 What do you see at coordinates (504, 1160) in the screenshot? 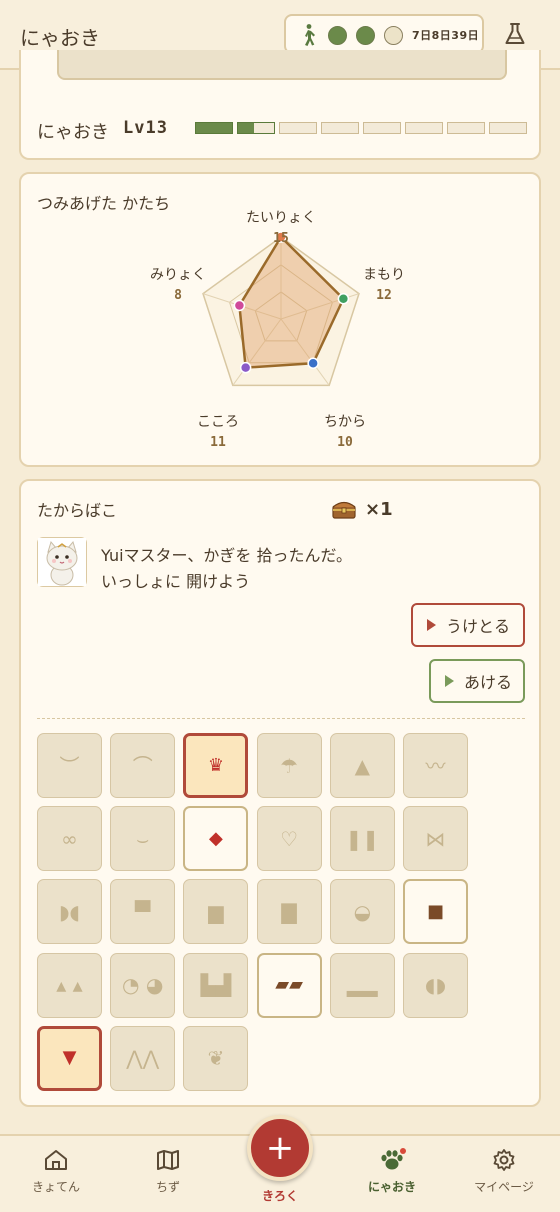
I see `gear-icon` at bounding box center [504, 1160].